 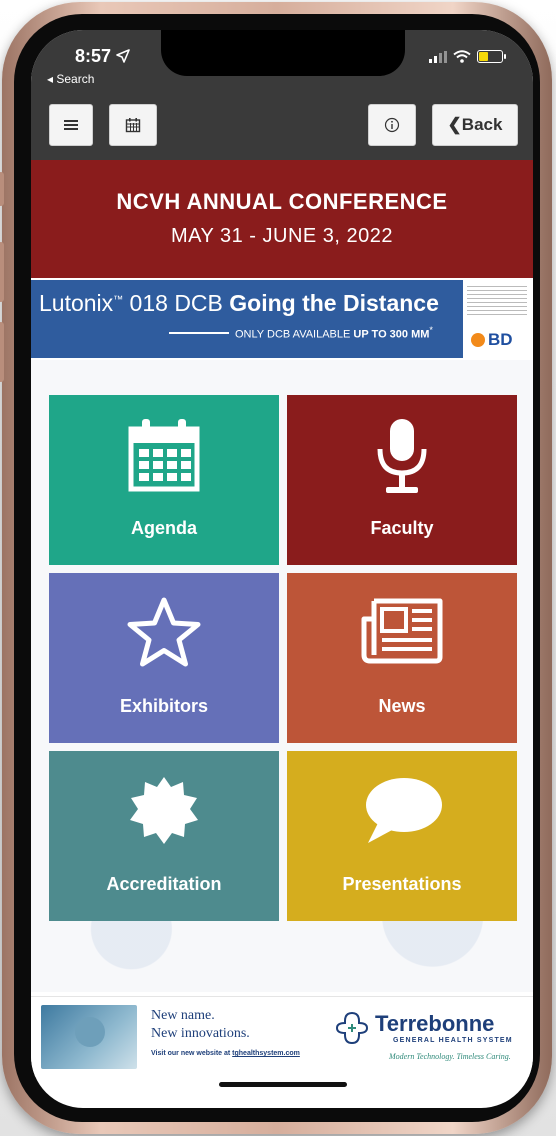 I want to click on conference-dates: MAY 31 - JUNE 3, 2022, so click(x=282, y=236).